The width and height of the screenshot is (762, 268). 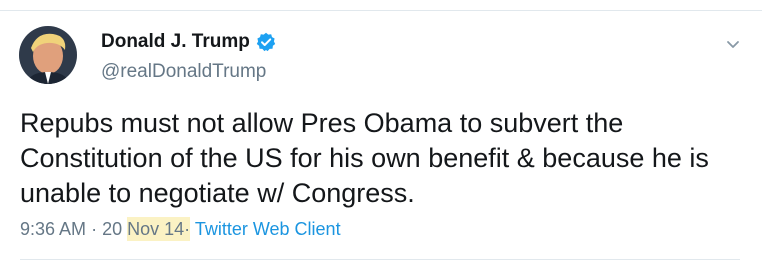 What do you see at coordinates (175, 42) in the screenshot?
I see `author-display-name: Donald J. Trump` at bounding box center [175, 42].